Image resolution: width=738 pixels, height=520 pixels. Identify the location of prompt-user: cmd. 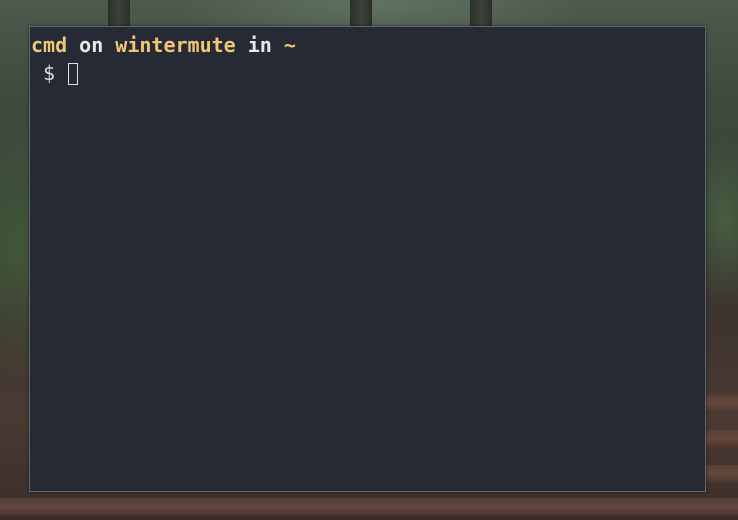
(49, 45).